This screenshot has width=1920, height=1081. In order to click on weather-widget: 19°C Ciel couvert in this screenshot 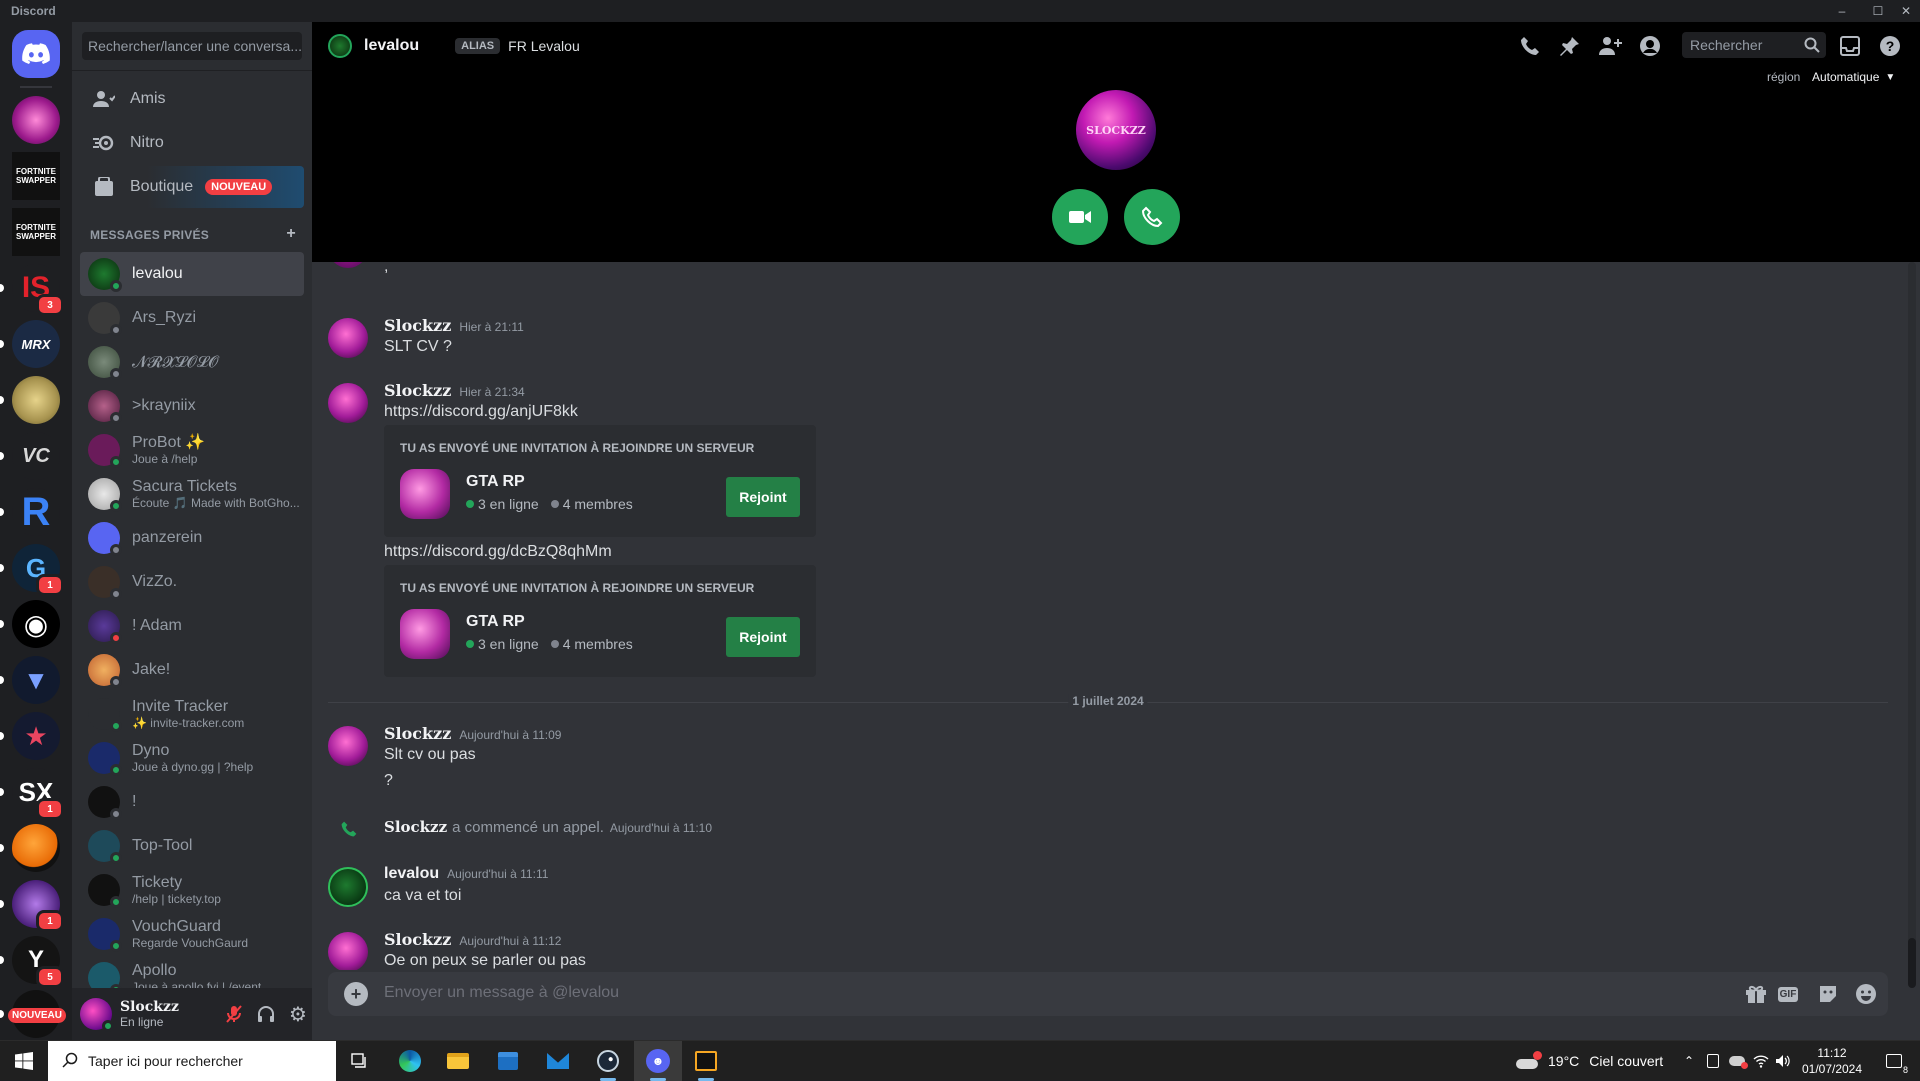, I will do `click(1589, 1061)`.